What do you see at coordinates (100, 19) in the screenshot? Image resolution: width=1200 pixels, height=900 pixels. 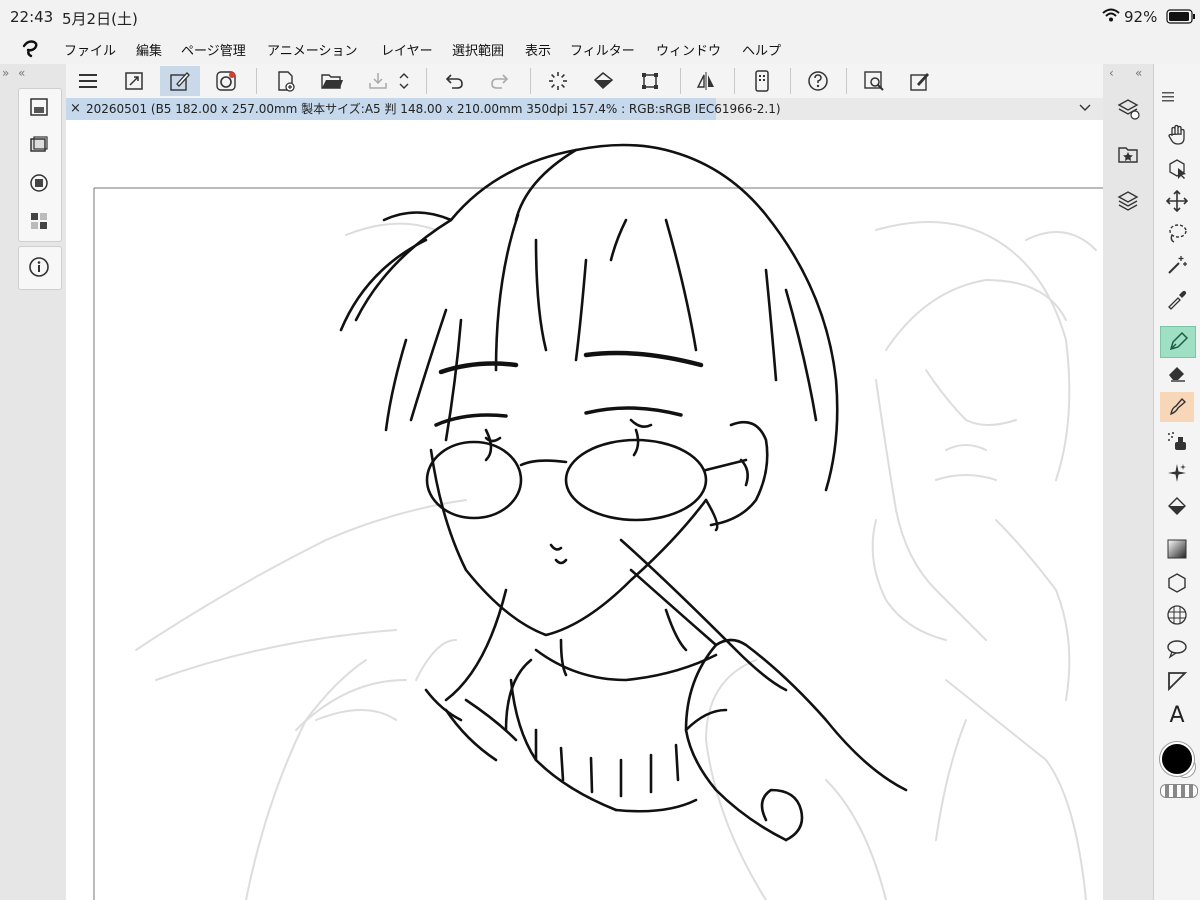 I see `status-date: 5月2日(土)` at bounding box center [100, 19].